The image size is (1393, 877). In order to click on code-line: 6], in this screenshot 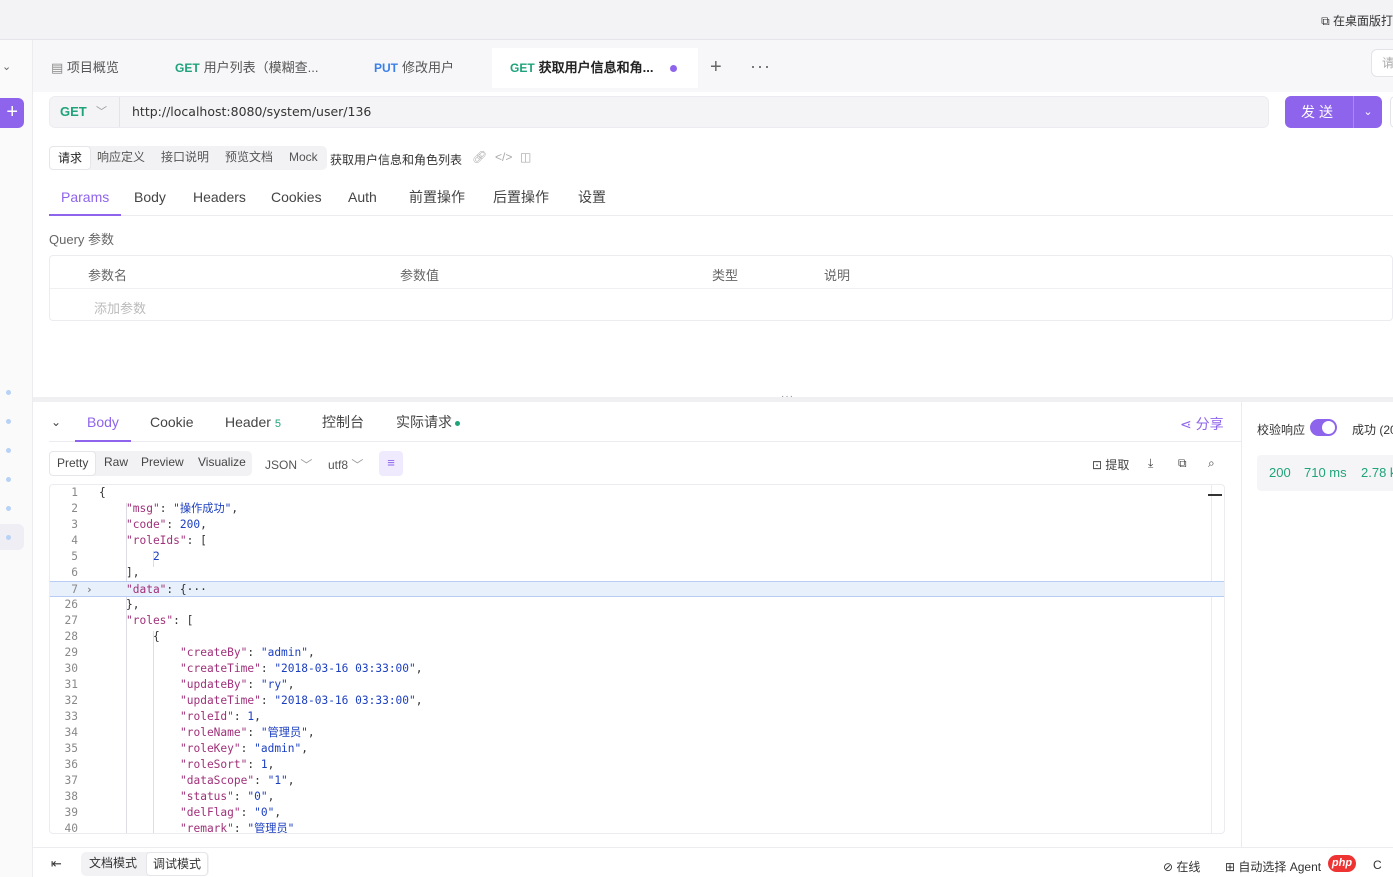, I will do `click(637, 573)`.